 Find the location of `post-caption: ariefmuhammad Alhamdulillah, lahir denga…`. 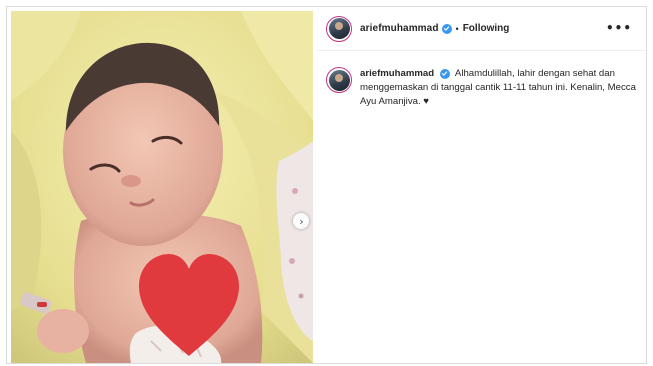

post-caption: ariefmuhammad Alhamdulillah, lahir denga… is located at coordinates (482, 88).